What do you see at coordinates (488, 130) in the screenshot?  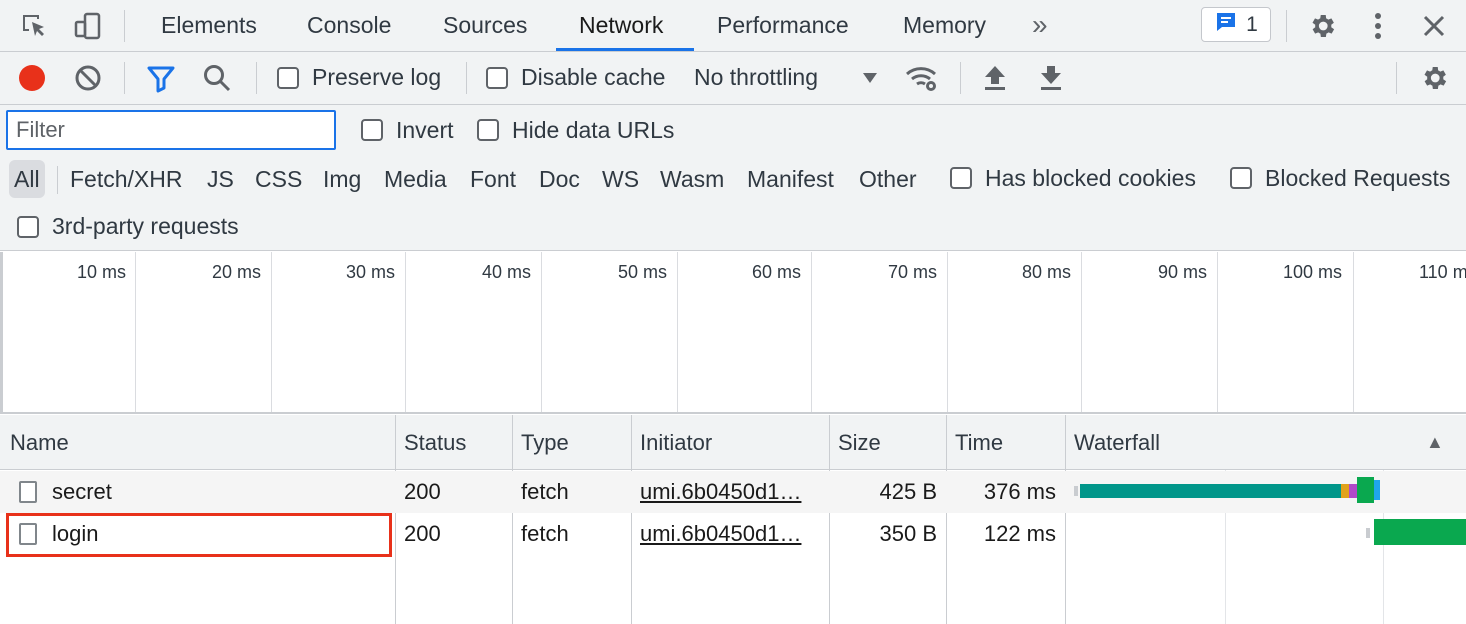 I see `hide-data-urls-checkbox` at bounding box center [488, 130].